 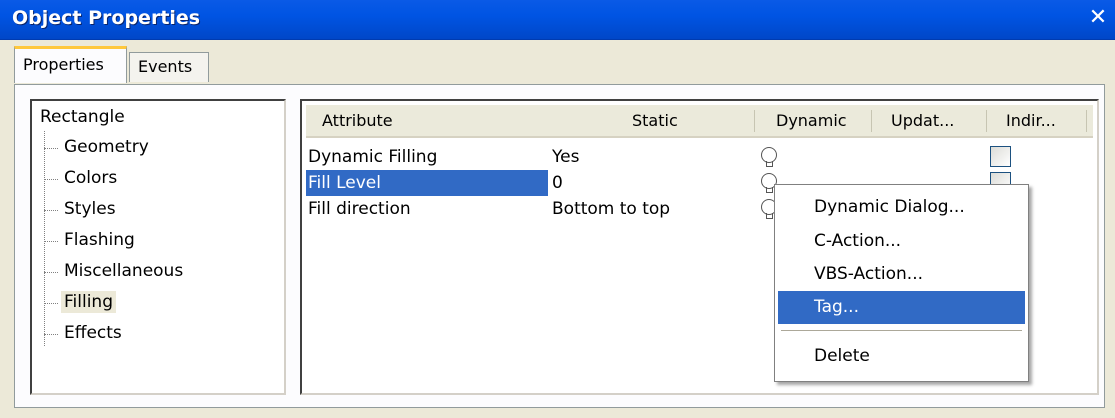 I want to click on tree-item-label: Effects, so click(x=93, y=333).